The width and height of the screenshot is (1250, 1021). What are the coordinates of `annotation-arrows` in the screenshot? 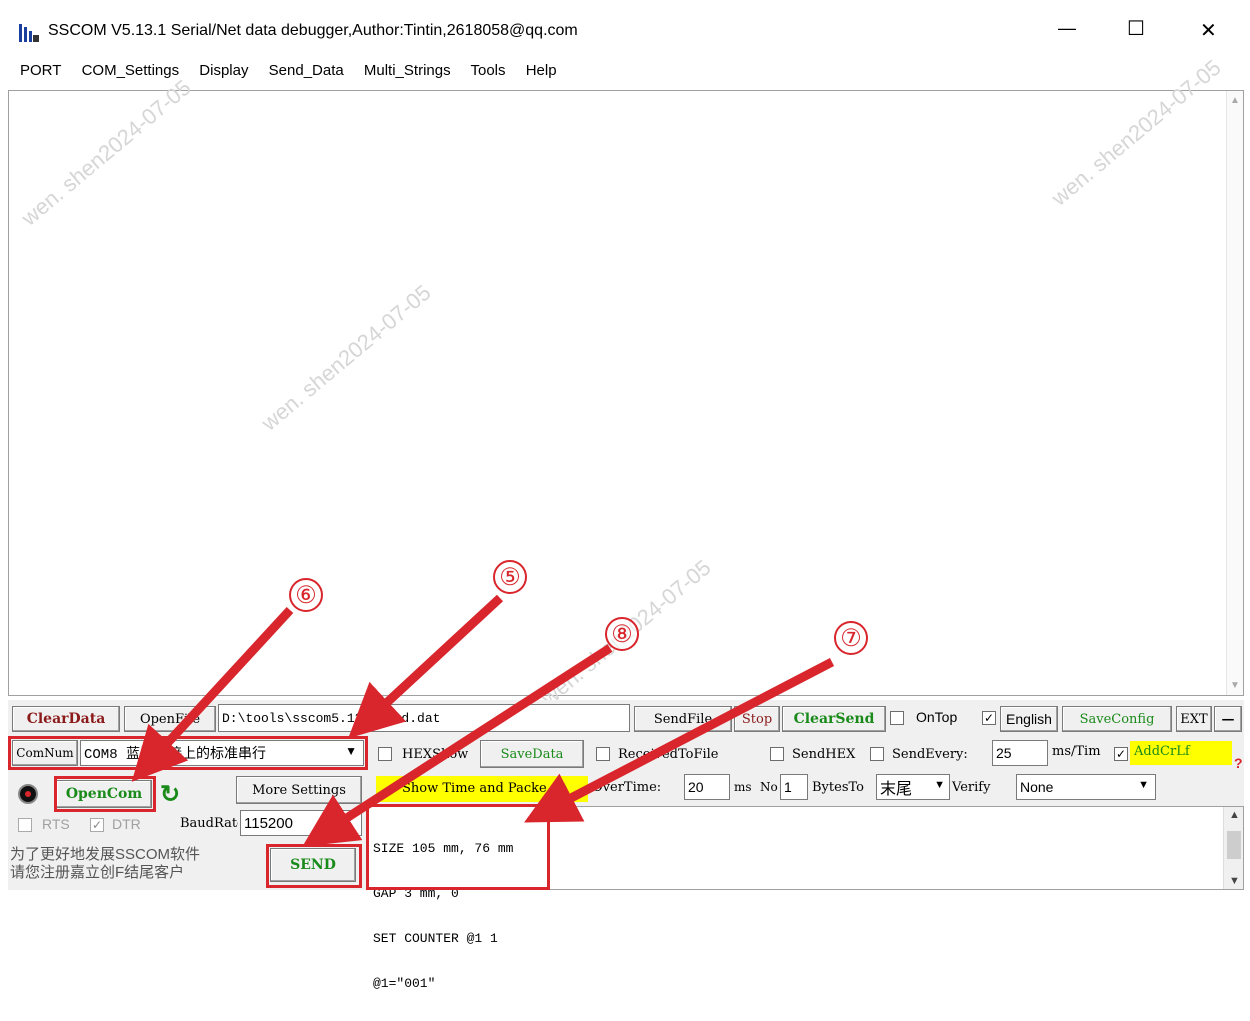 It's located at (483, 720).